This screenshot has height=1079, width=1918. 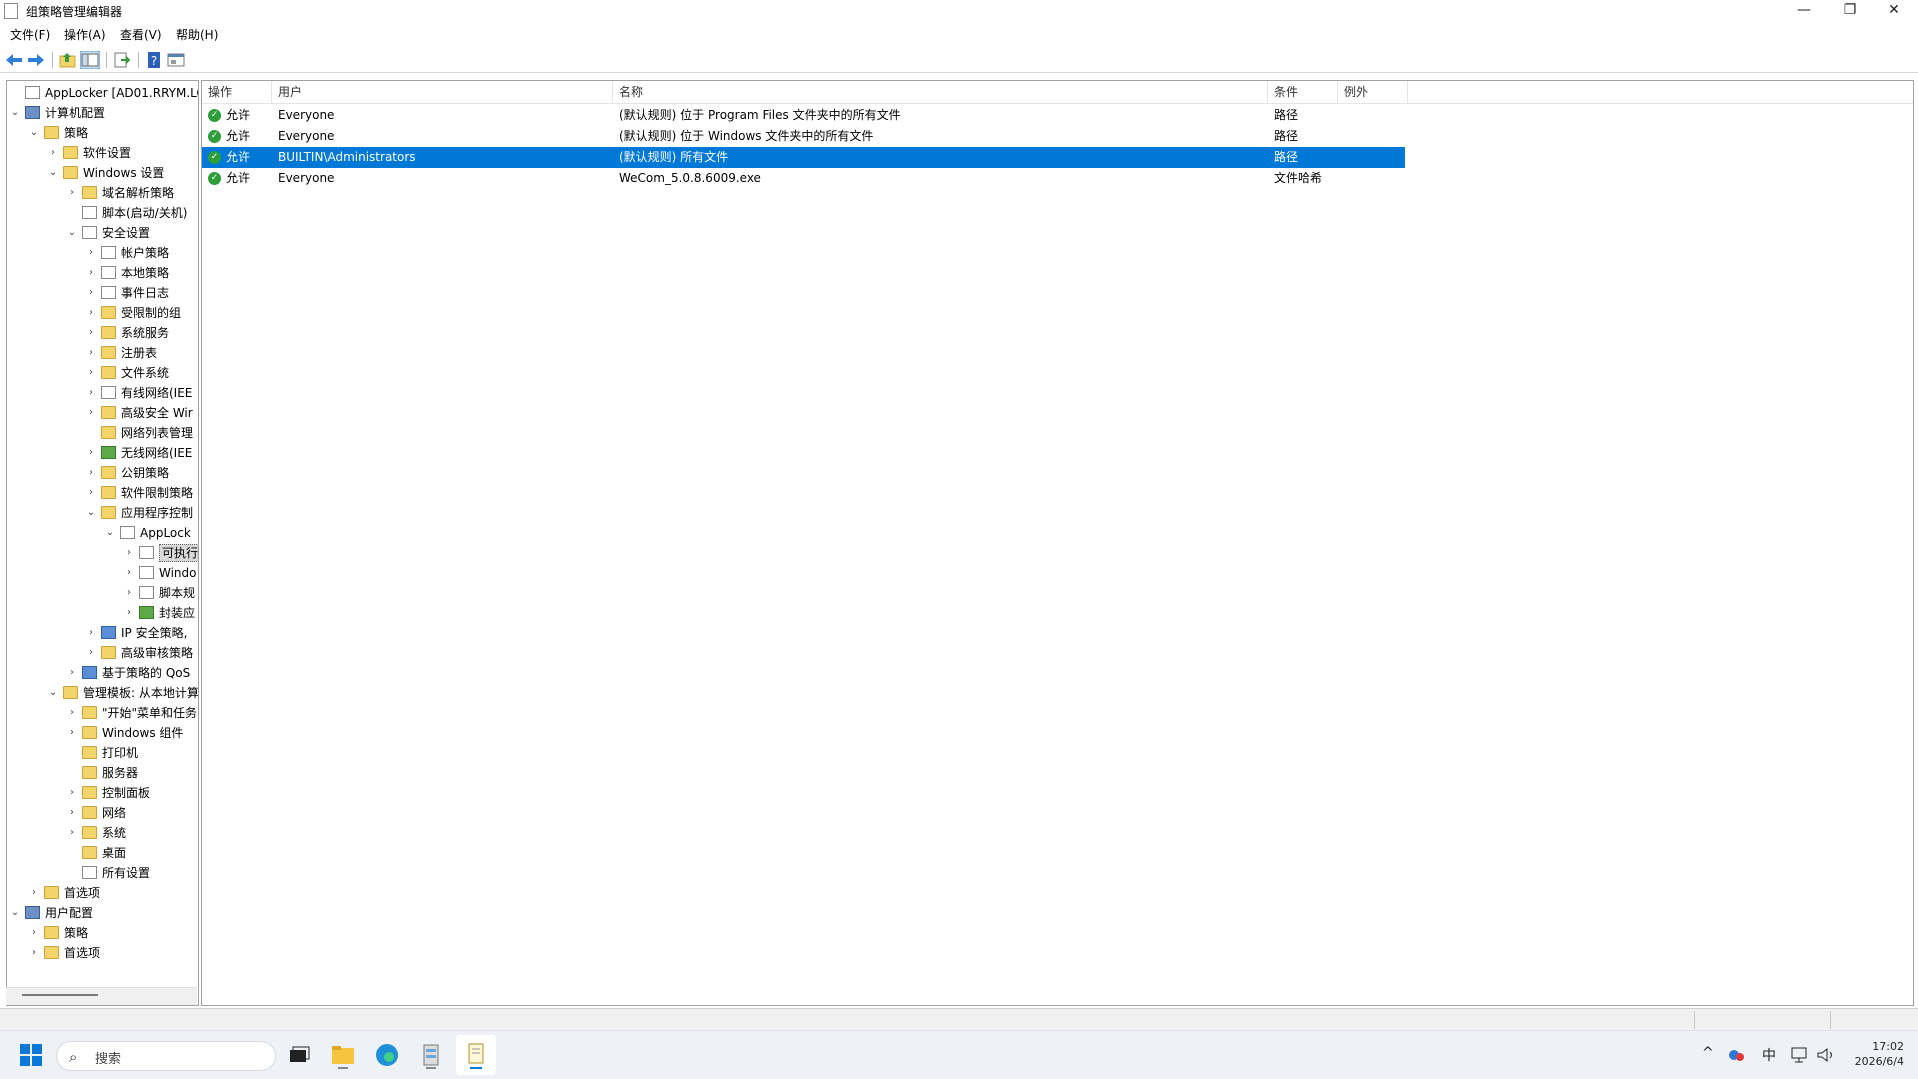 I want to click on volume-icon, so click(x=1826, y=1055).